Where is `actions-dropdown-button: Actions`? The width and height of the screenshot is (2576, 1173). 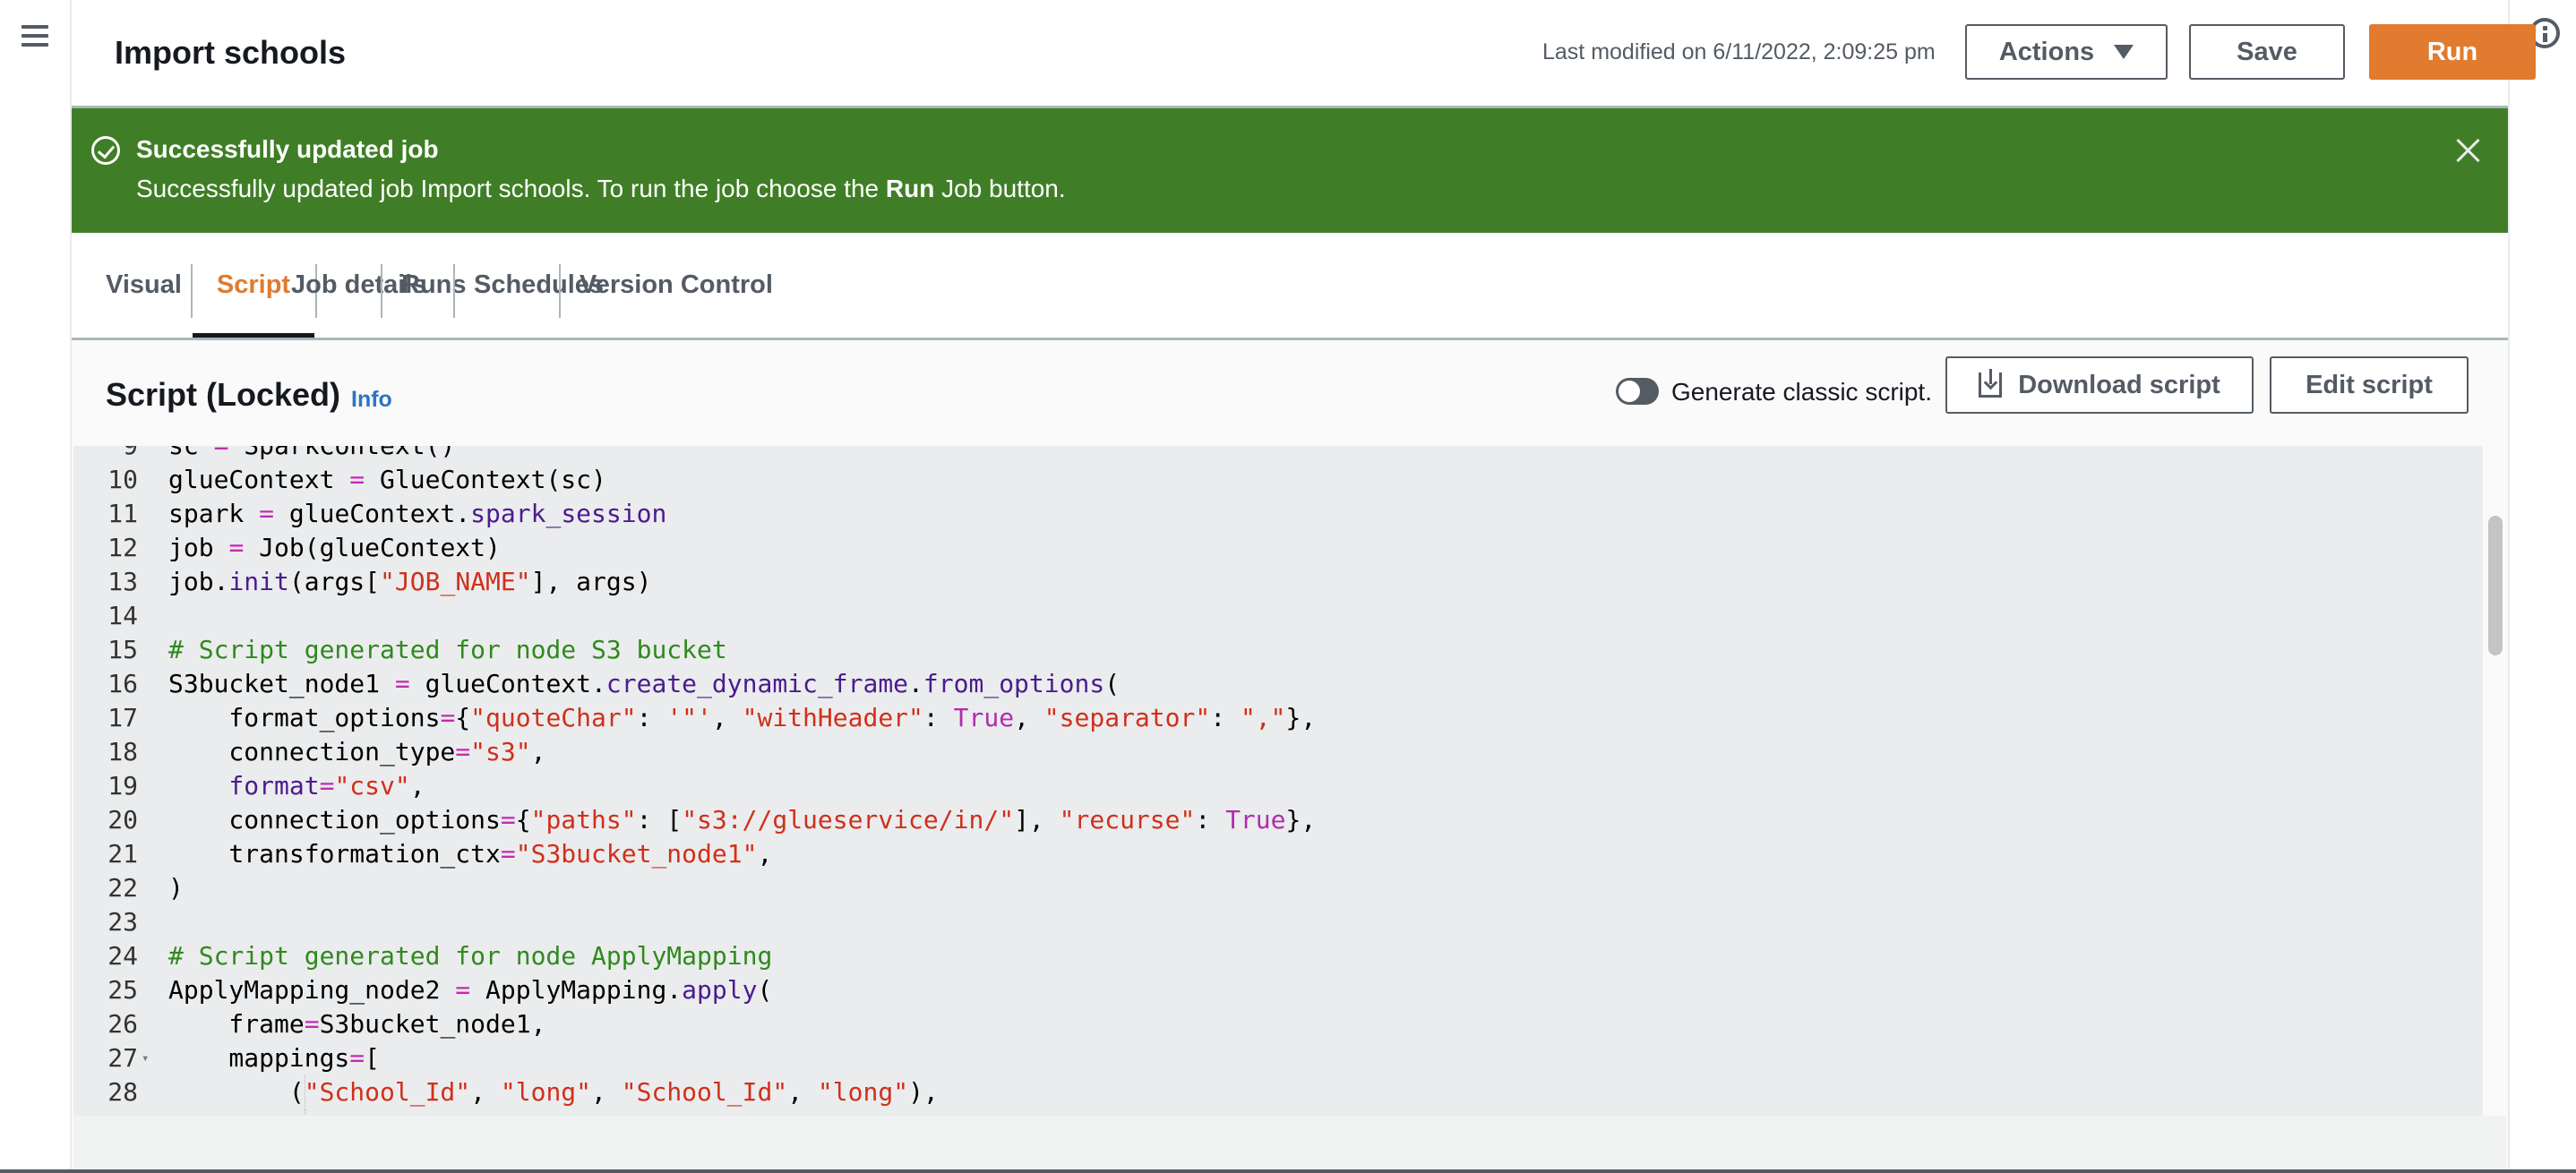 actions-dropdown-button: Actions is located at coordinates (2066, 52).